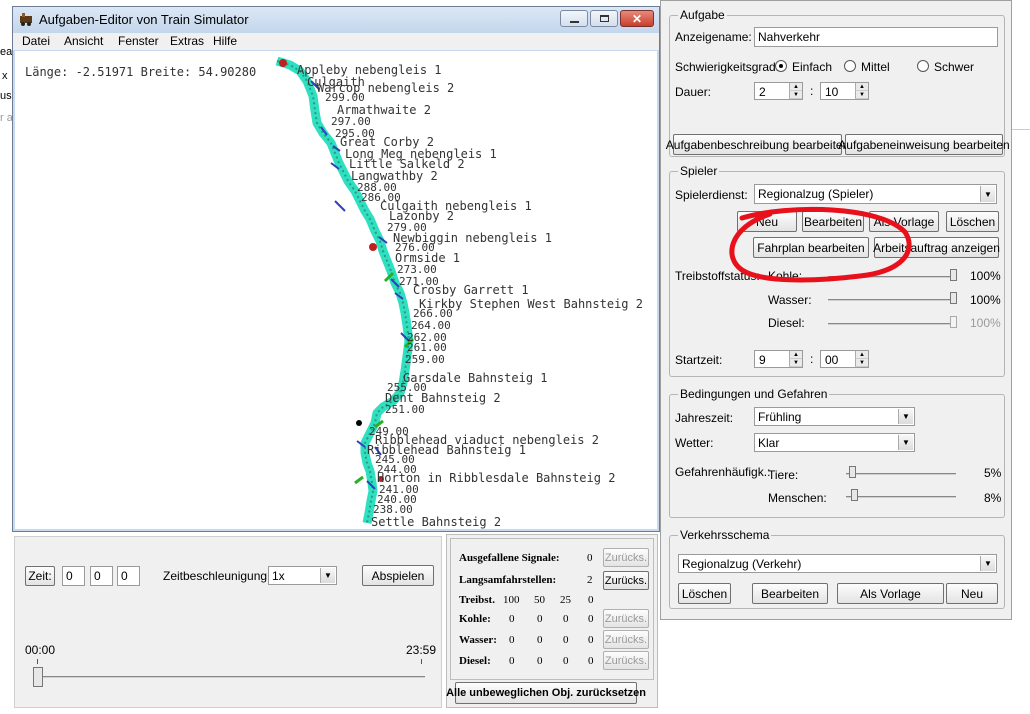 The image size is (1030, 714). I want to click on timeline-tick-end, so click(421, 661).